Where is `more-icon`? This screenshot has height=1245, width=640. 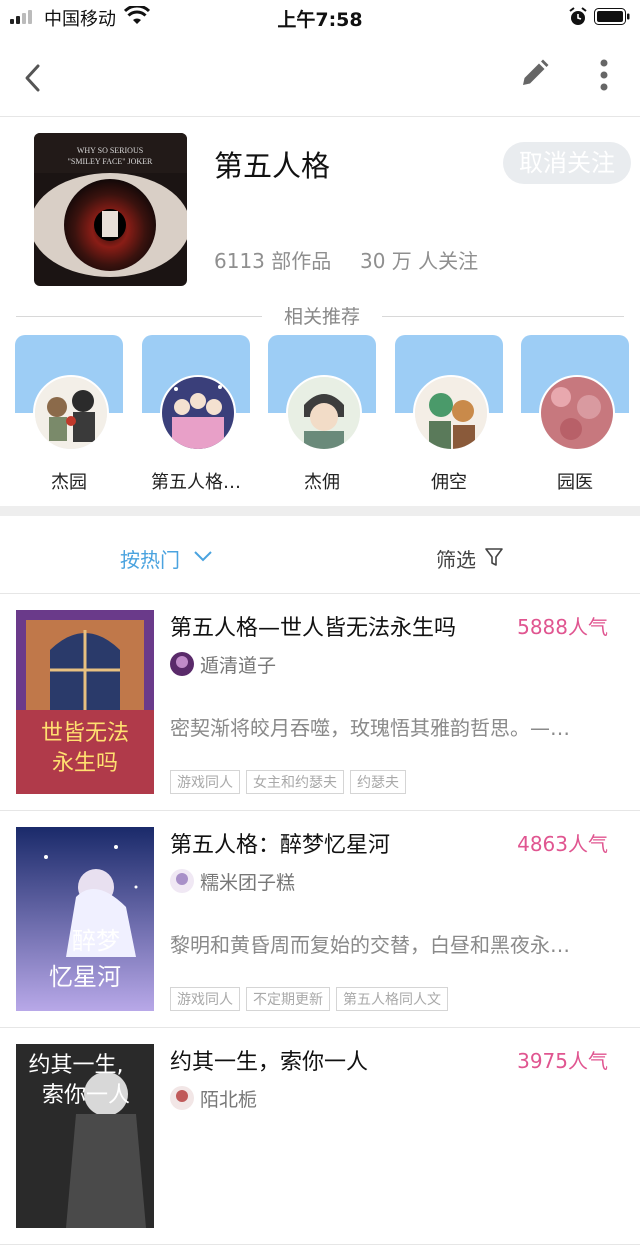
more-icon is located at coordinates (604, 76).